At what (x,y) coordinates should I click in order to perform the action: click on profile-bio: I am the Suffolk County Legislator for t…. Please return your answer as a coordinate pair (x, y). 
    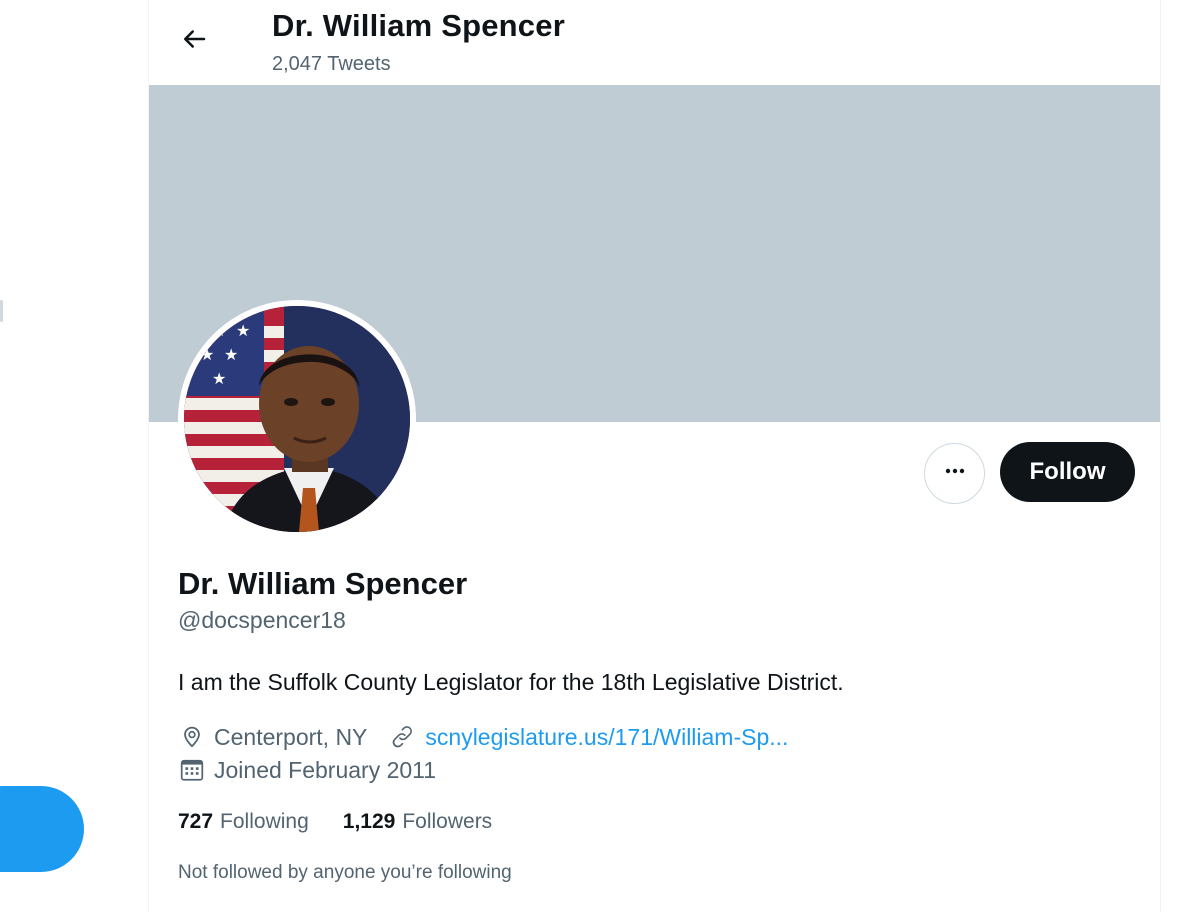
    Looking at the image, I should click on (511, 682).